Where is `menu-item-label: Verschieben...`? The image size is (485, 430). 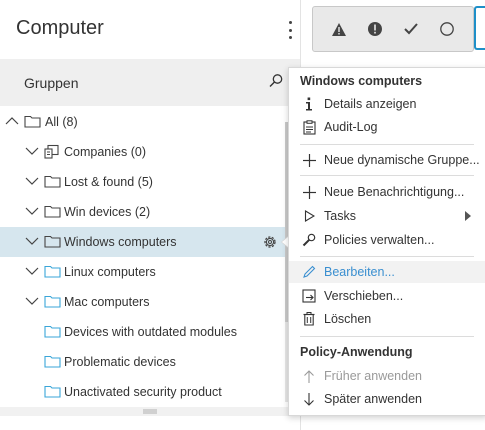
menu-item-label: Verschieben... is located at coordinates (364, 296).